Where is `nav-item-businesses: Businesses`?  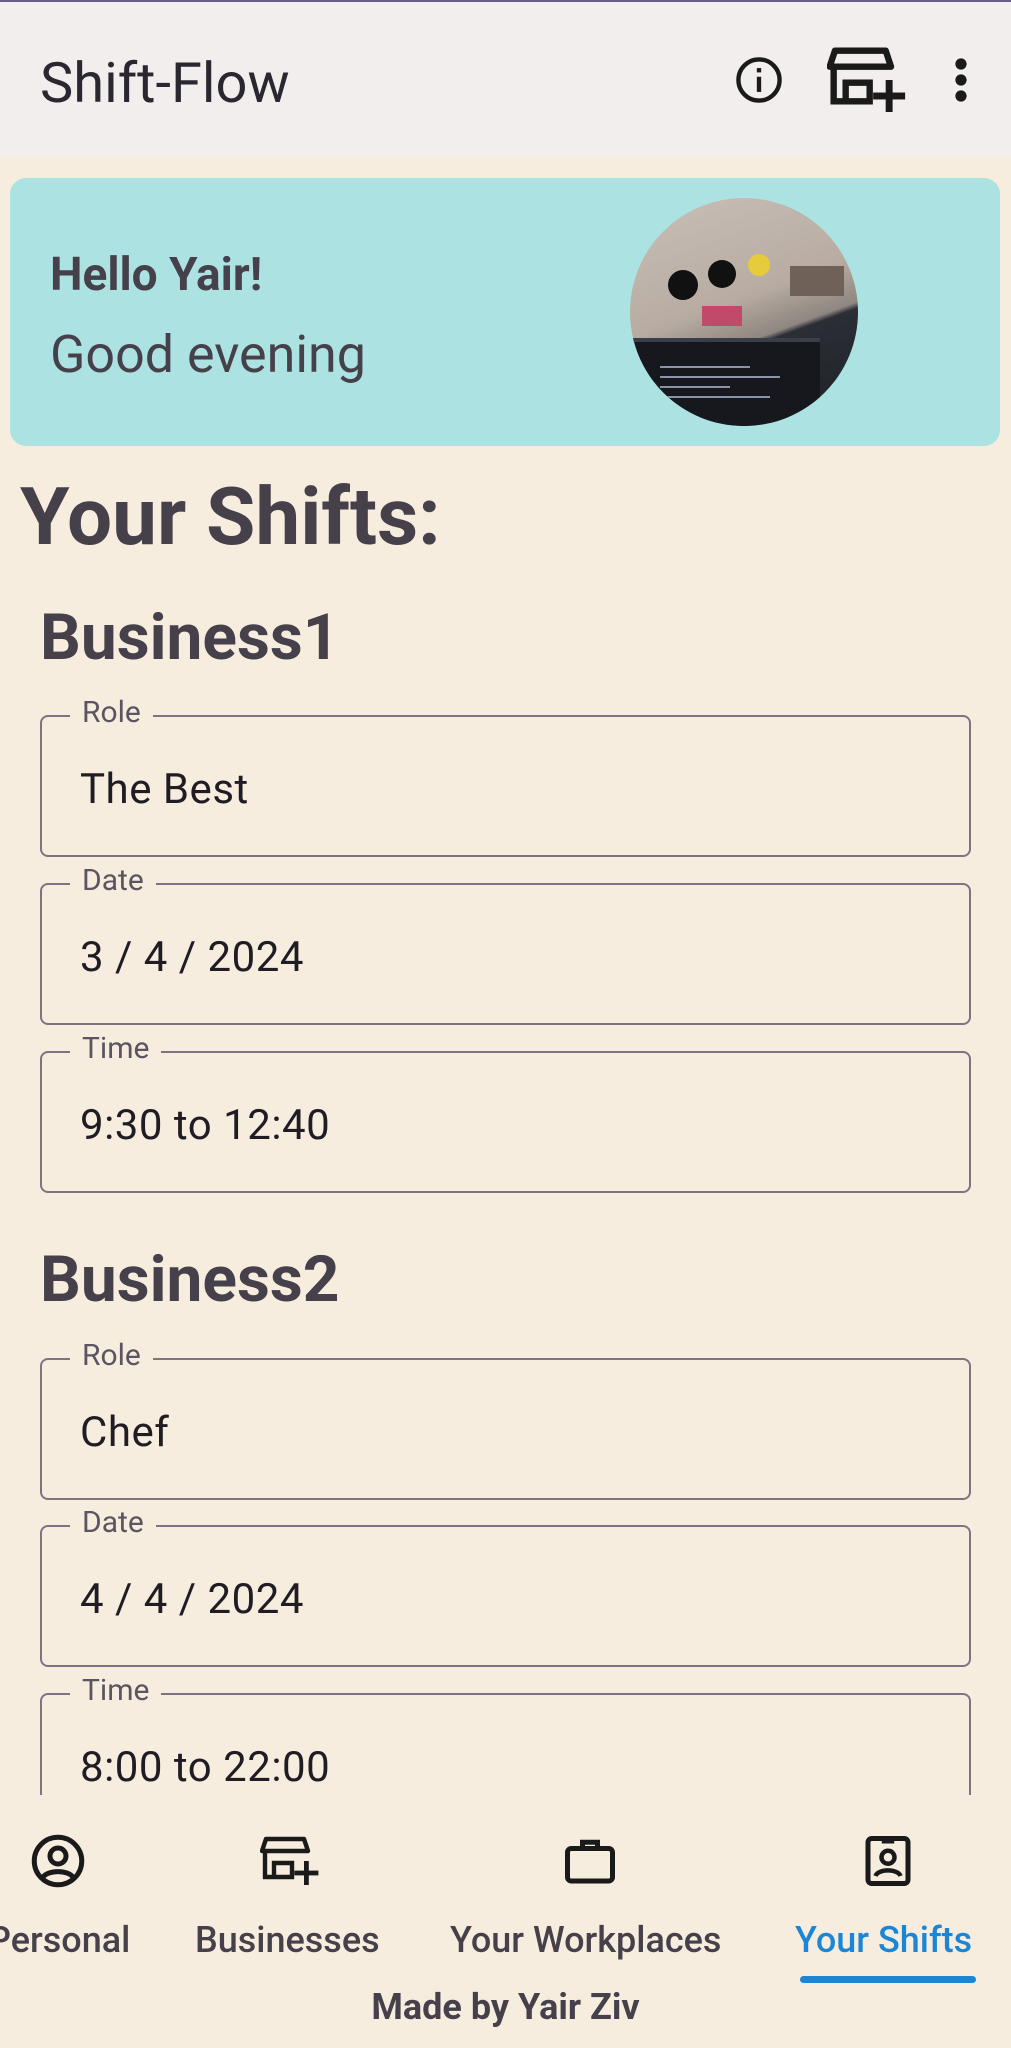
nav-item-businesses: Businesses is located at coordinates (290, 1895).